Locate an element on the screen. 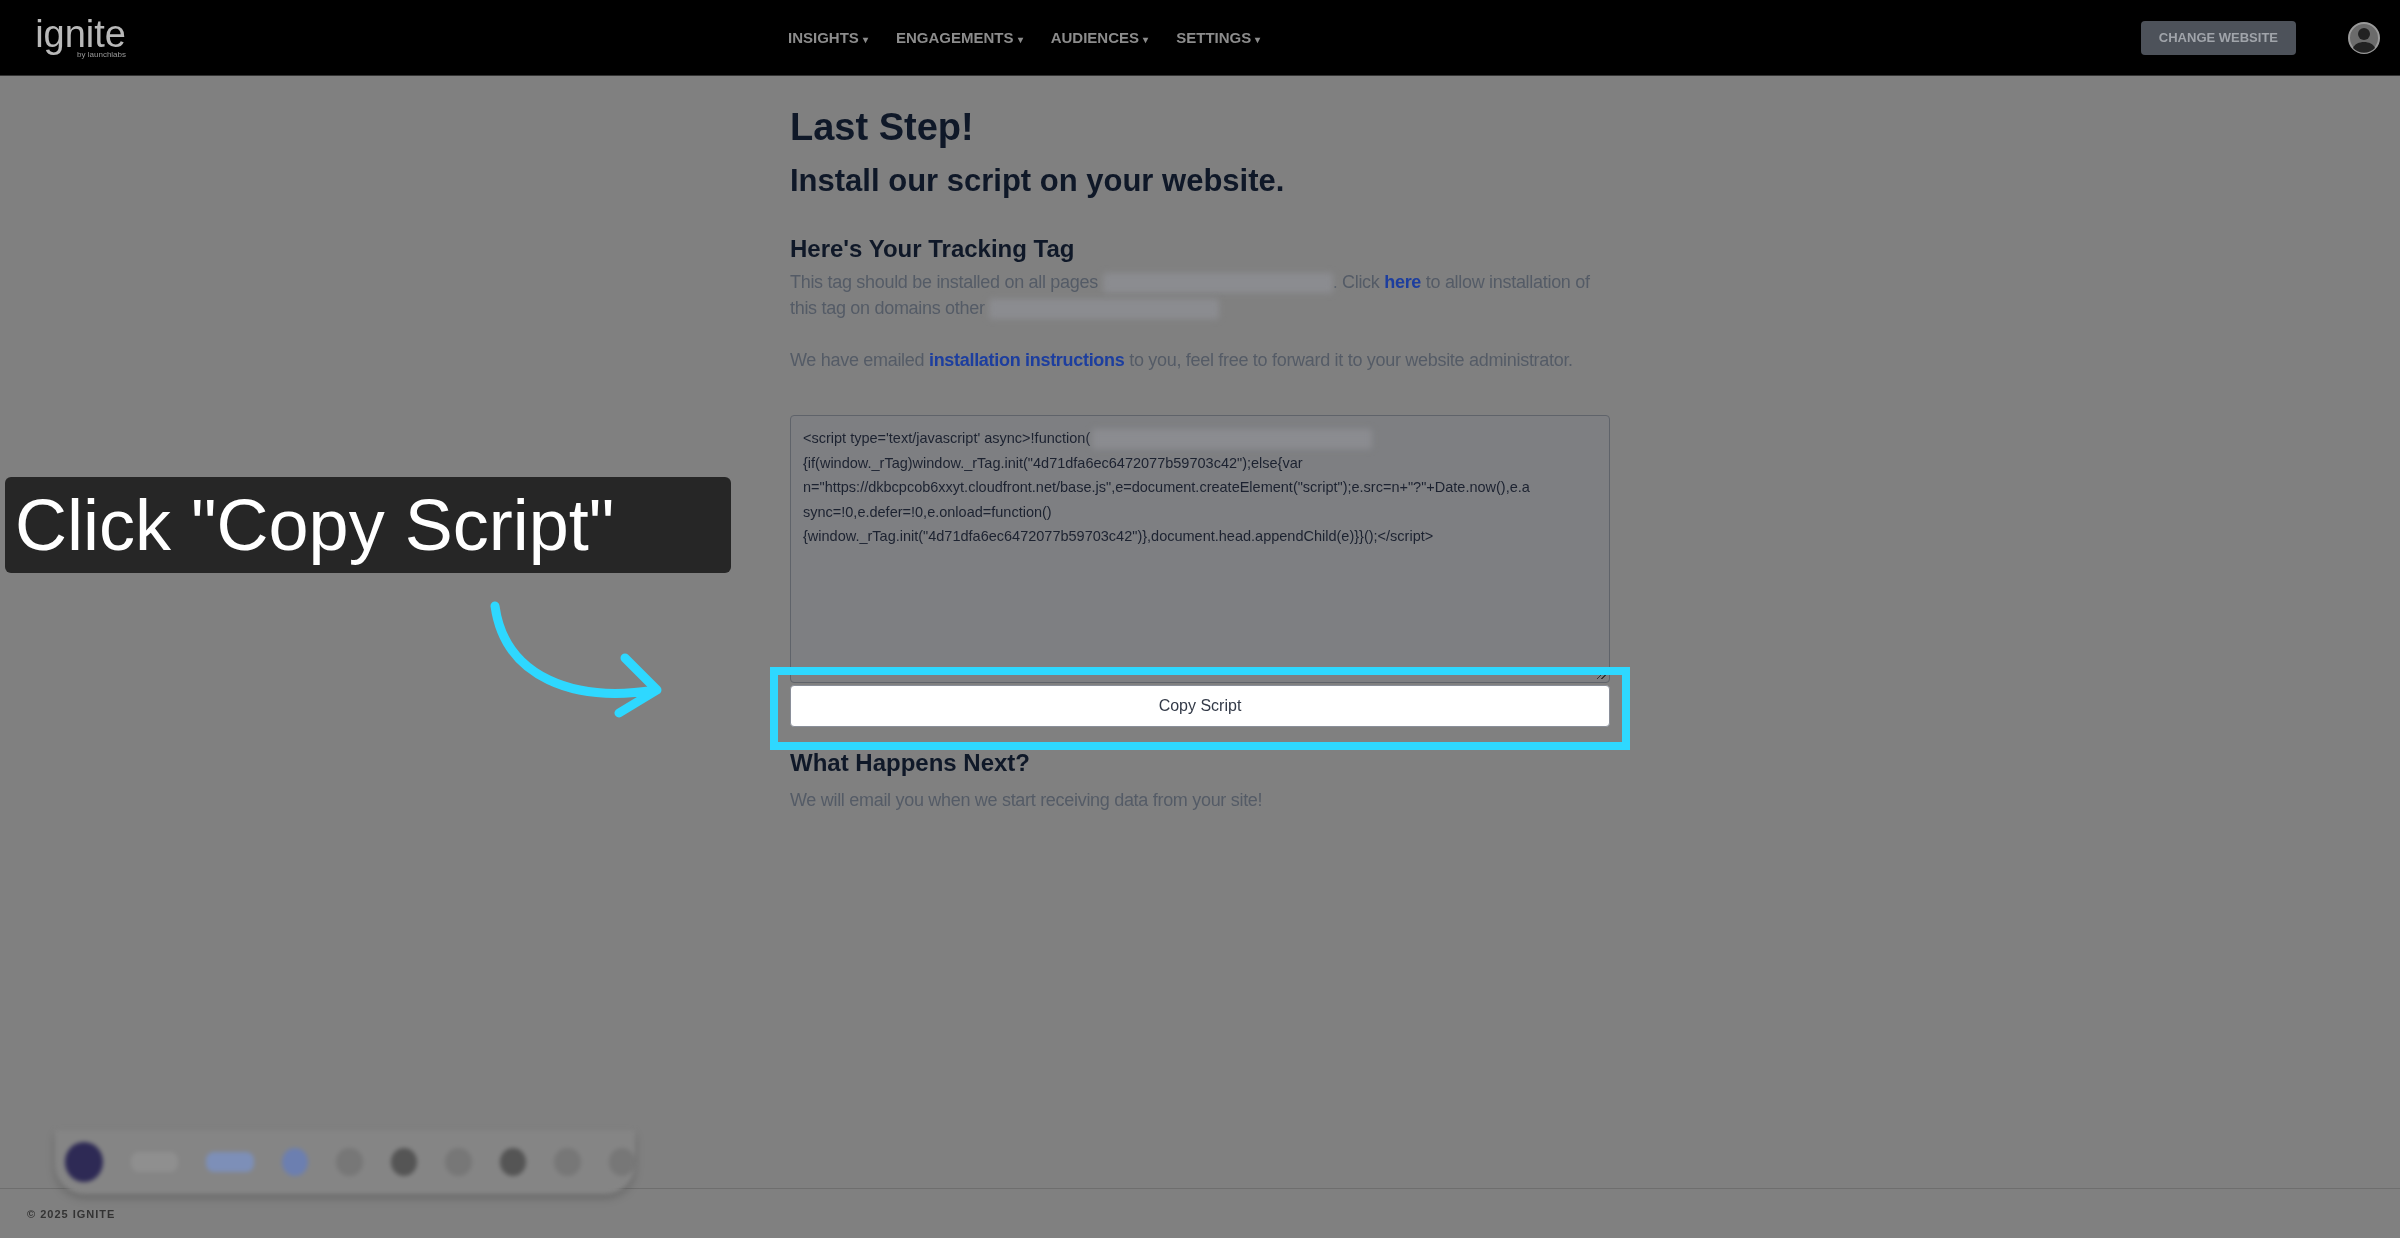 The width and height of the screenshot is (2400, 1238). page-title: Last Step! is located at coordinates (882, 127).